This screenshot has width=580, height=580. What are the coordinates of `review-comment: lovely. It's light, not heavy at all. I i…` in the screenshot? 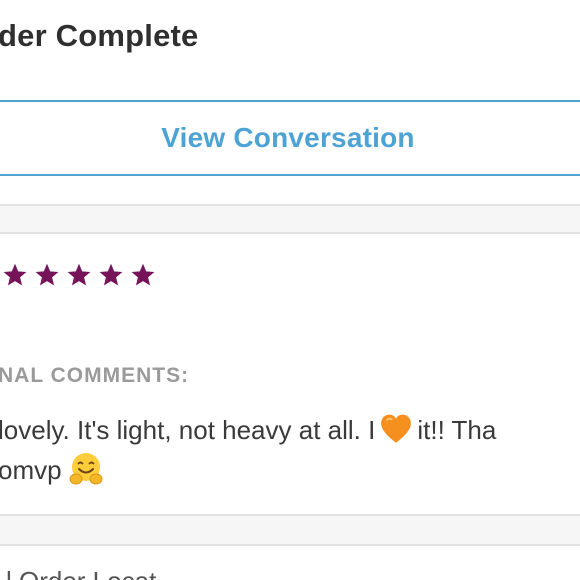 It's located at (290, 450).